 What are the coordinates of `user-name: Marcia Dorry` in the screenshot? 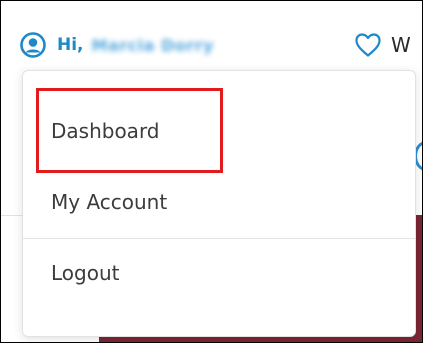 It's located at (152, 45).